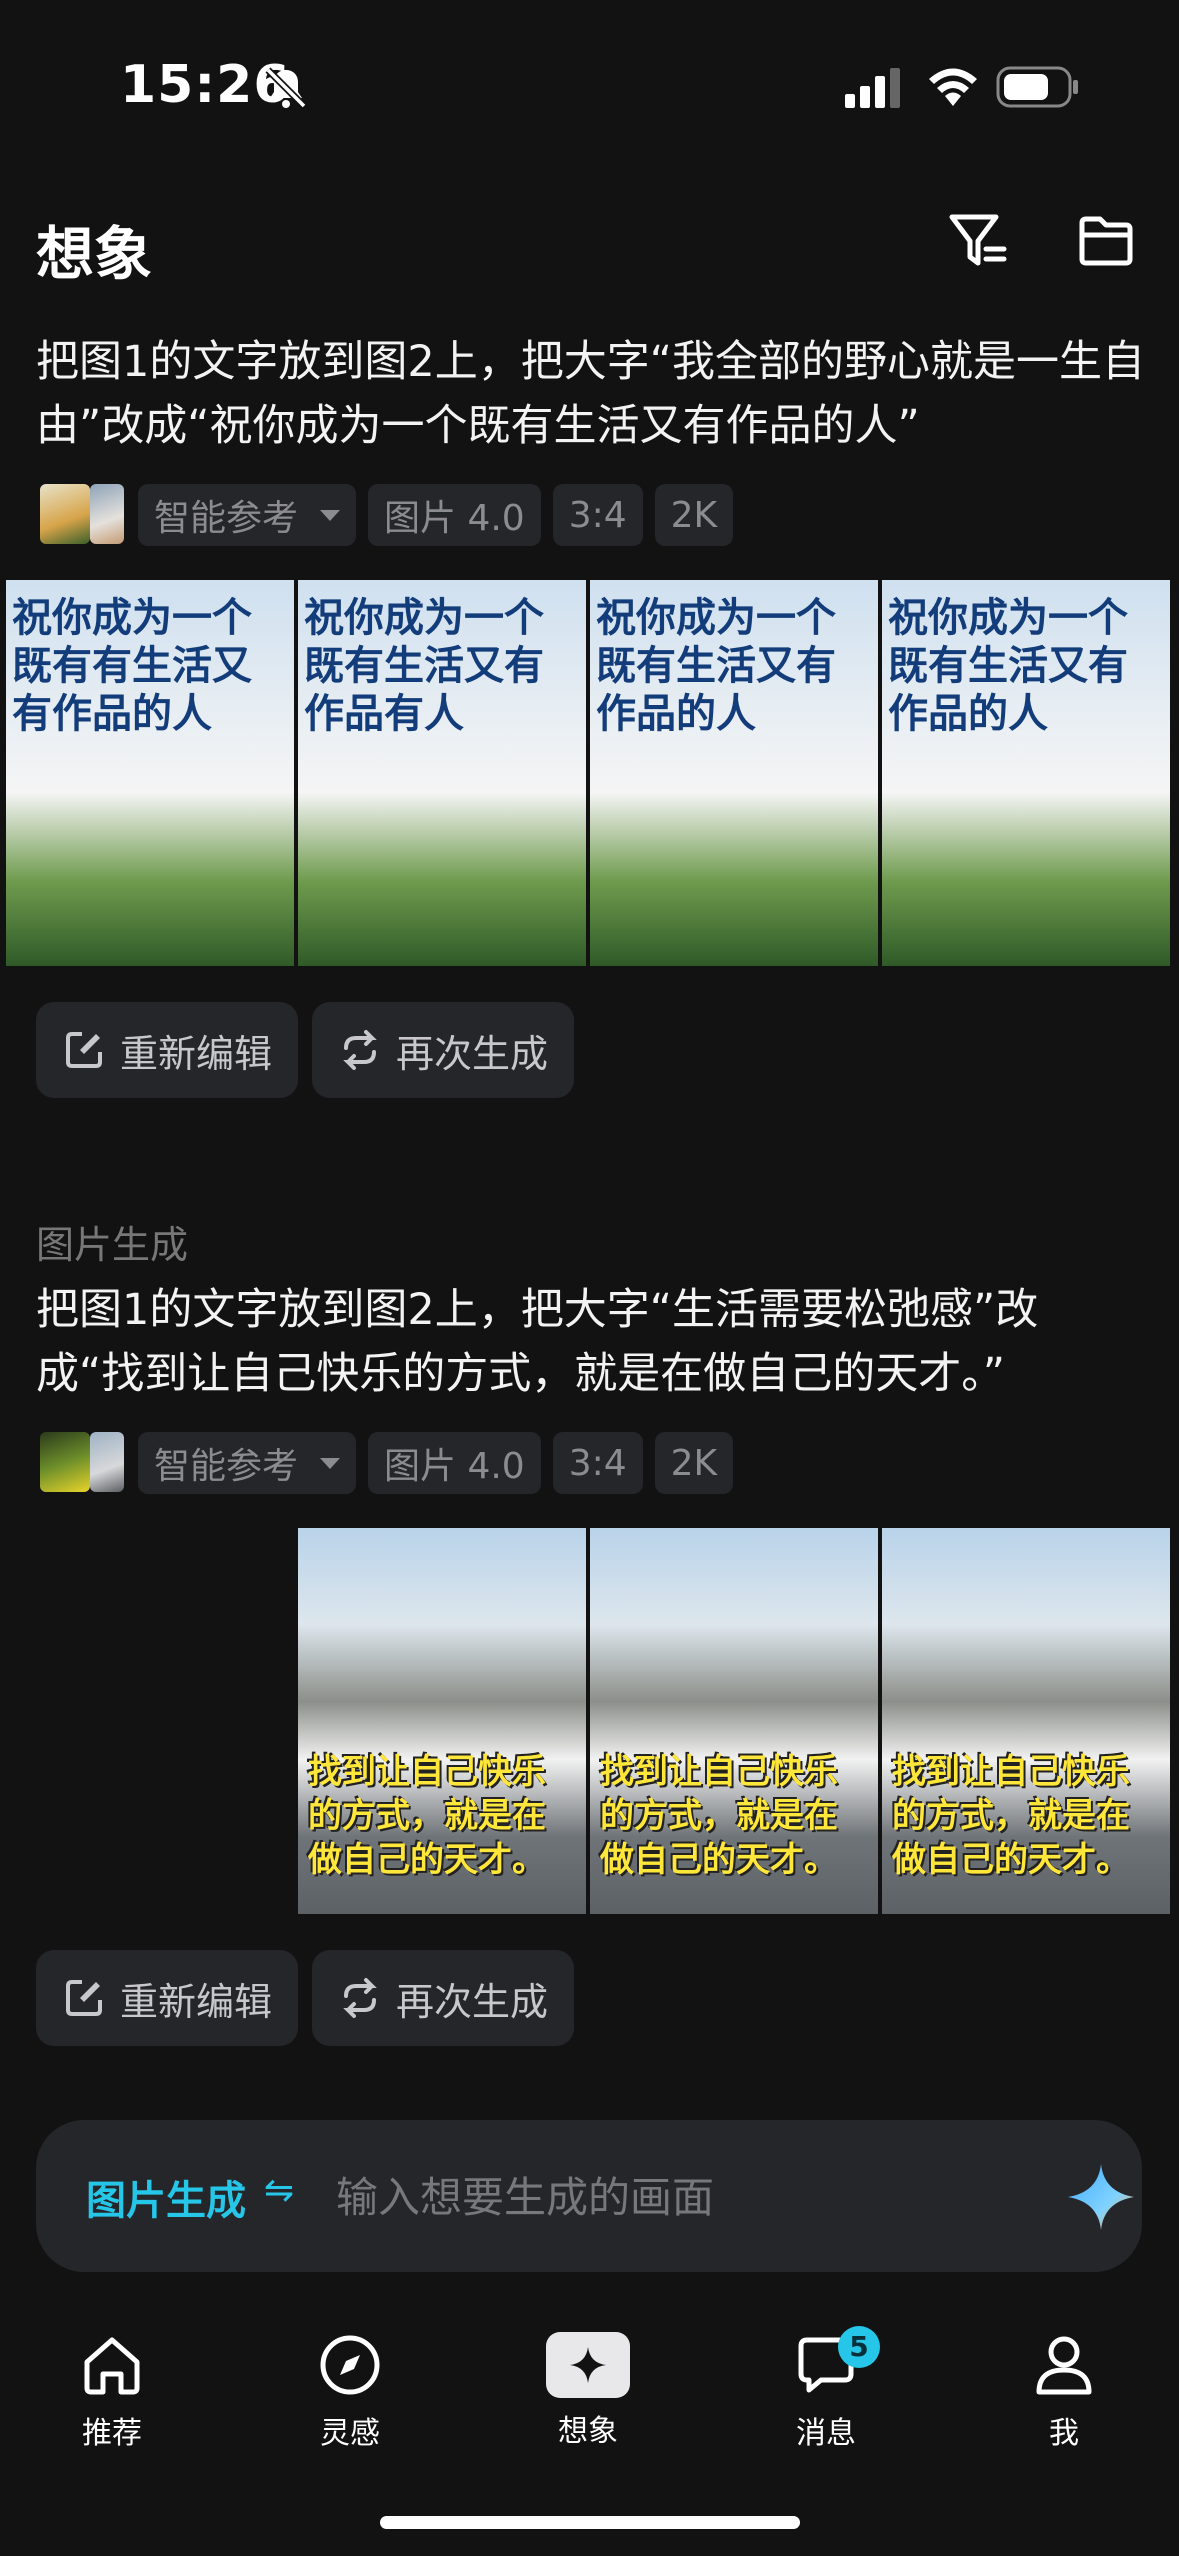 This screenshot has width=1179, height=2556. I want to click on page-title: 想象, so click(94, 254).